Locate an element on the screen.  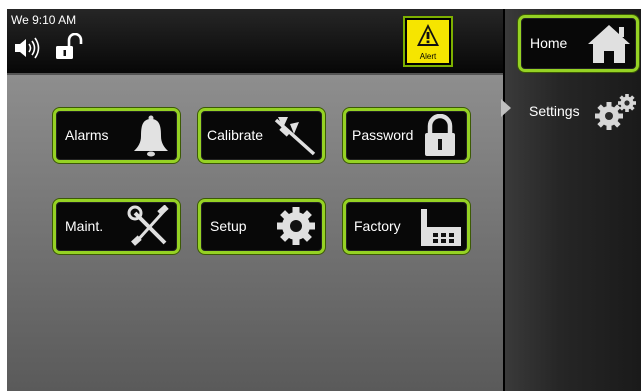
factory-icon is located at coordinates (441, 227).